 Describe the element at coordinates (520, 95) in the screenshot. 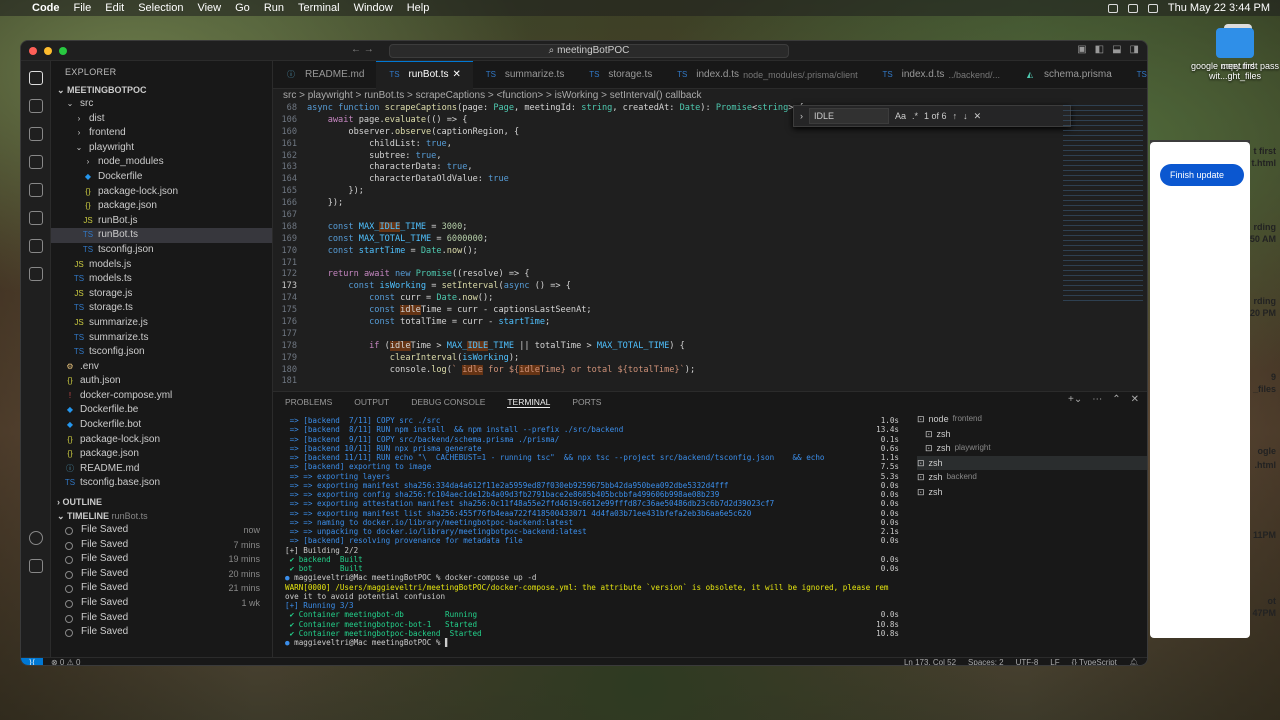

I see `breadcrumb-item: <function>` at that location.